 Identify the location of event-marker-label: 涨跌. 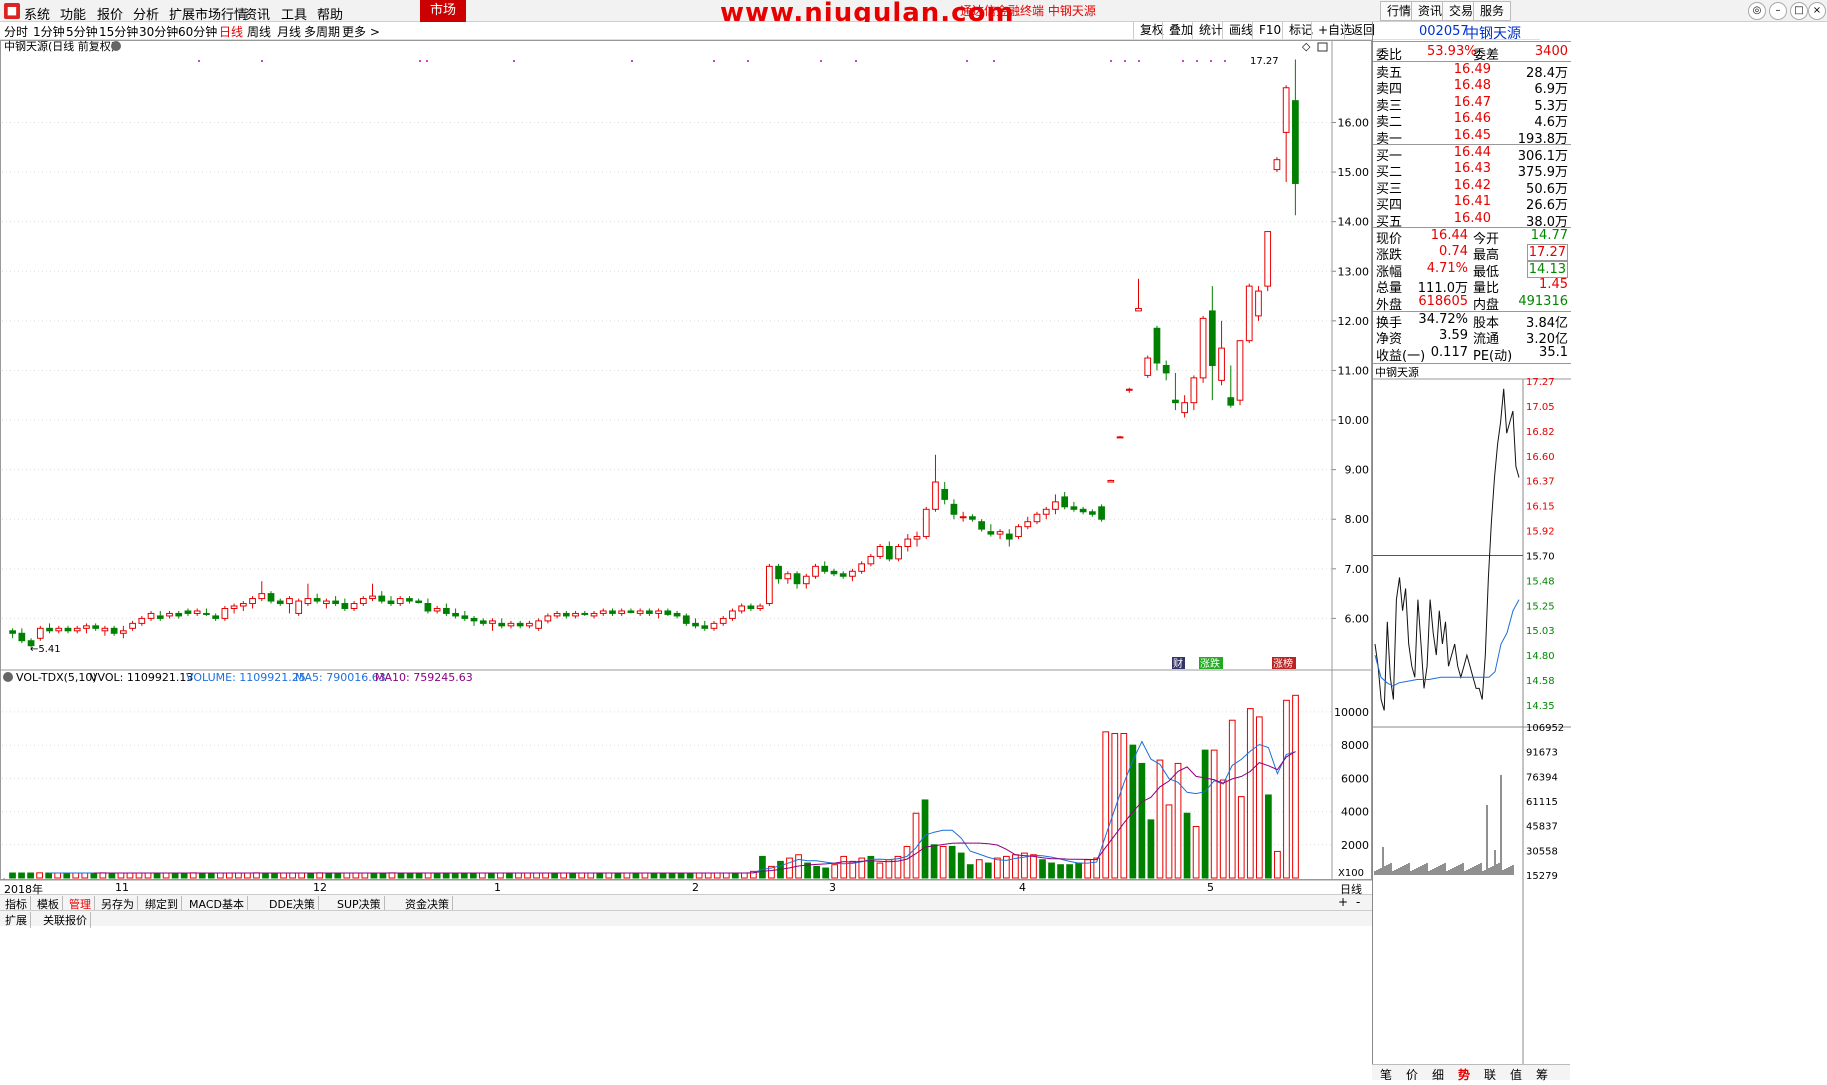
(1210, 663).